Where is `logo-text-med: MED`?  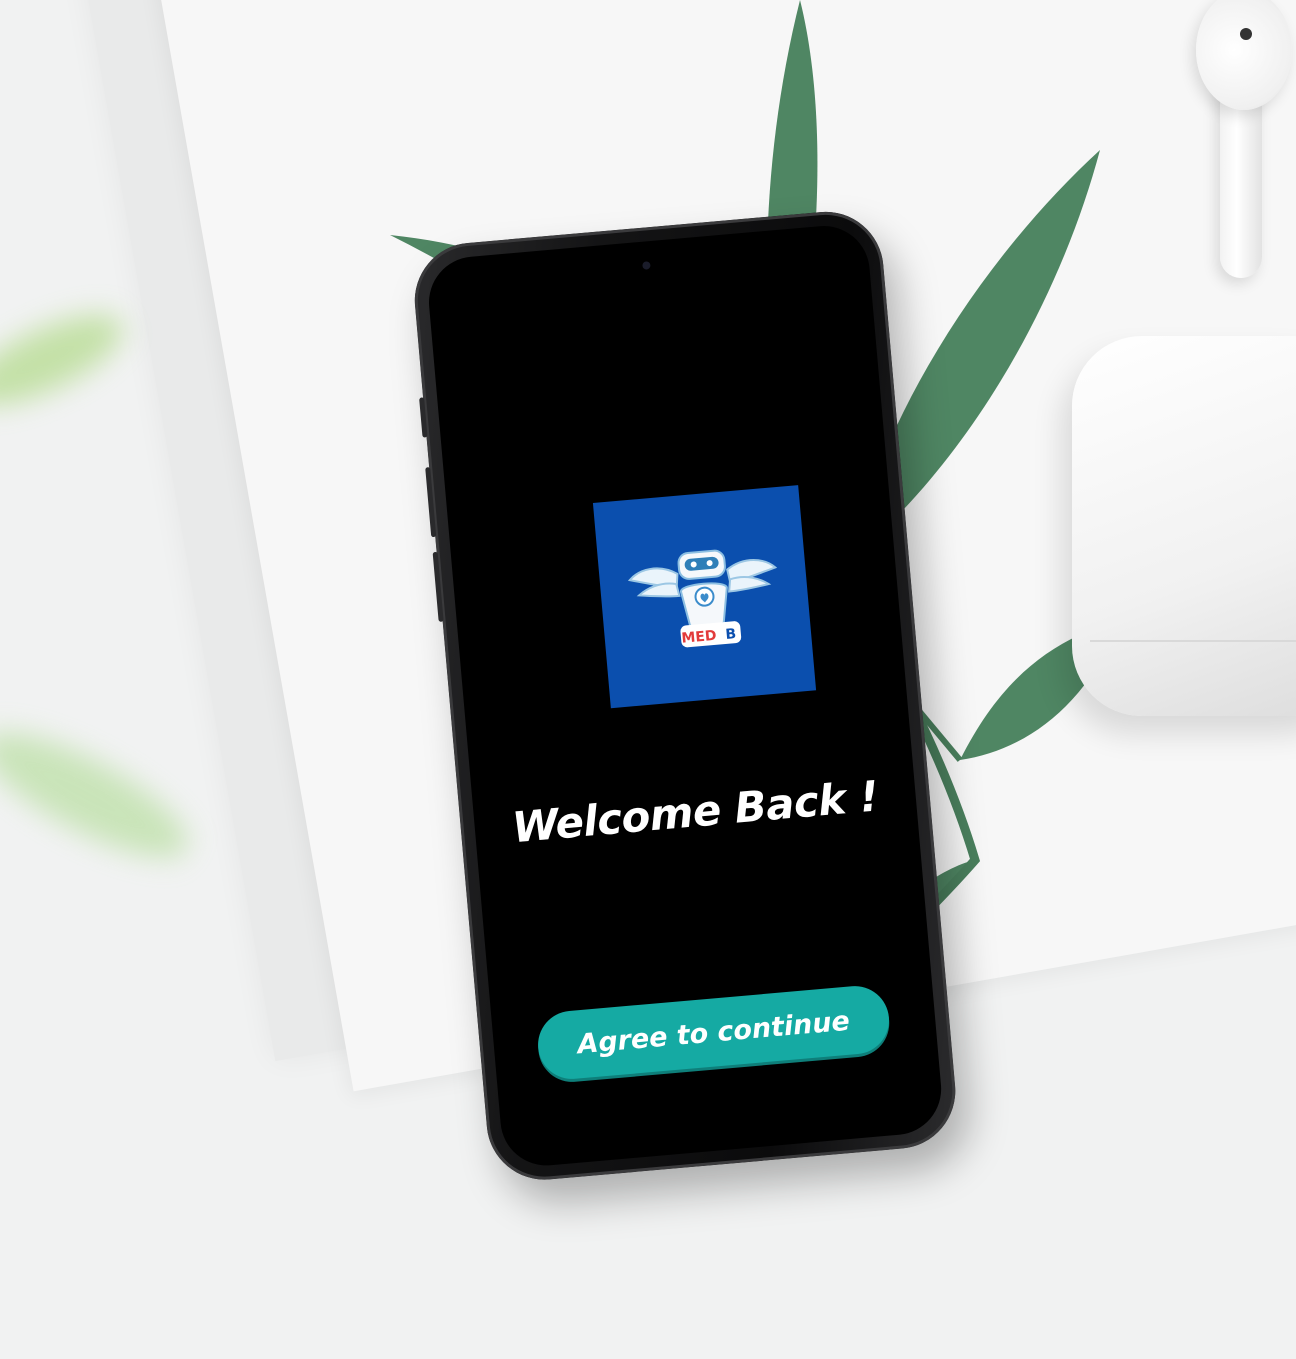
logo-text-med: MED is located at coordinates (699, 637).